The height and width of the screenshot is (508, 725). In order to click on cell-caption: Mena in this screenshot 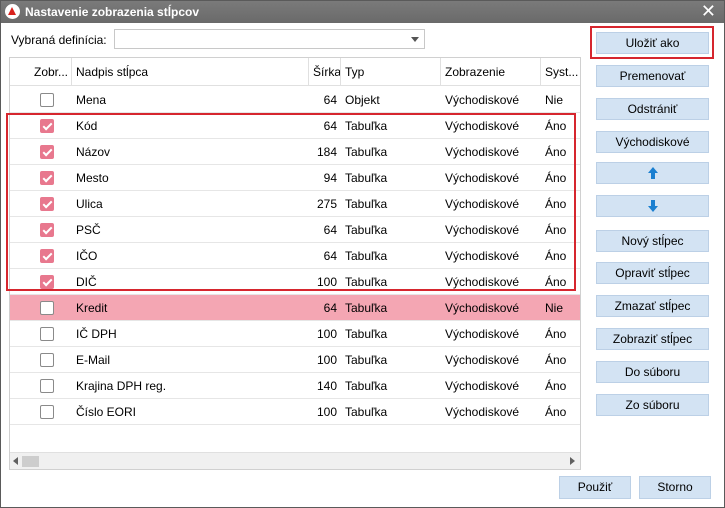, I will do `click(91, 100)`.